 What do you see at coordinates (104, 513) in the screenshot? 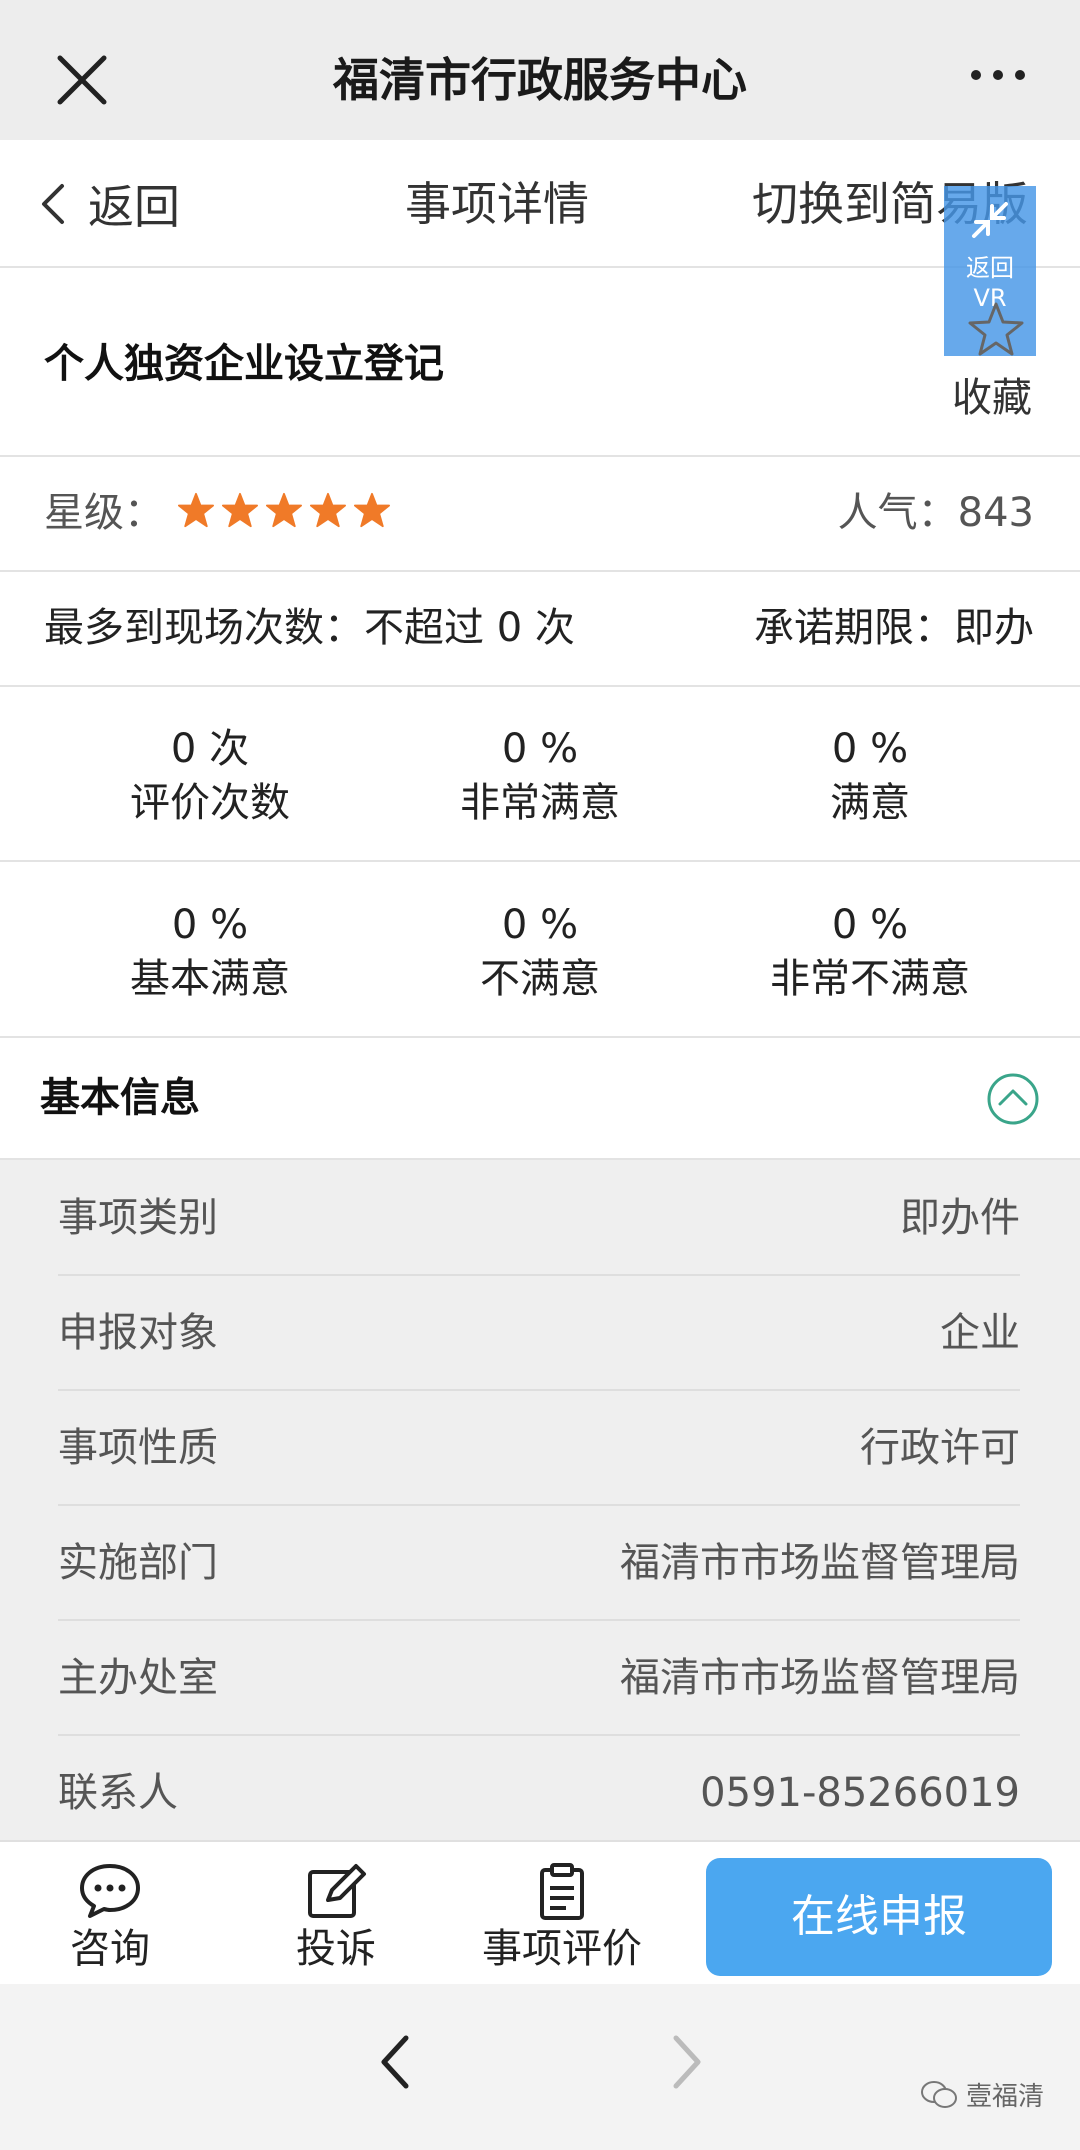
I see `rating-label: 星级：` at bounding box center [104, 513].